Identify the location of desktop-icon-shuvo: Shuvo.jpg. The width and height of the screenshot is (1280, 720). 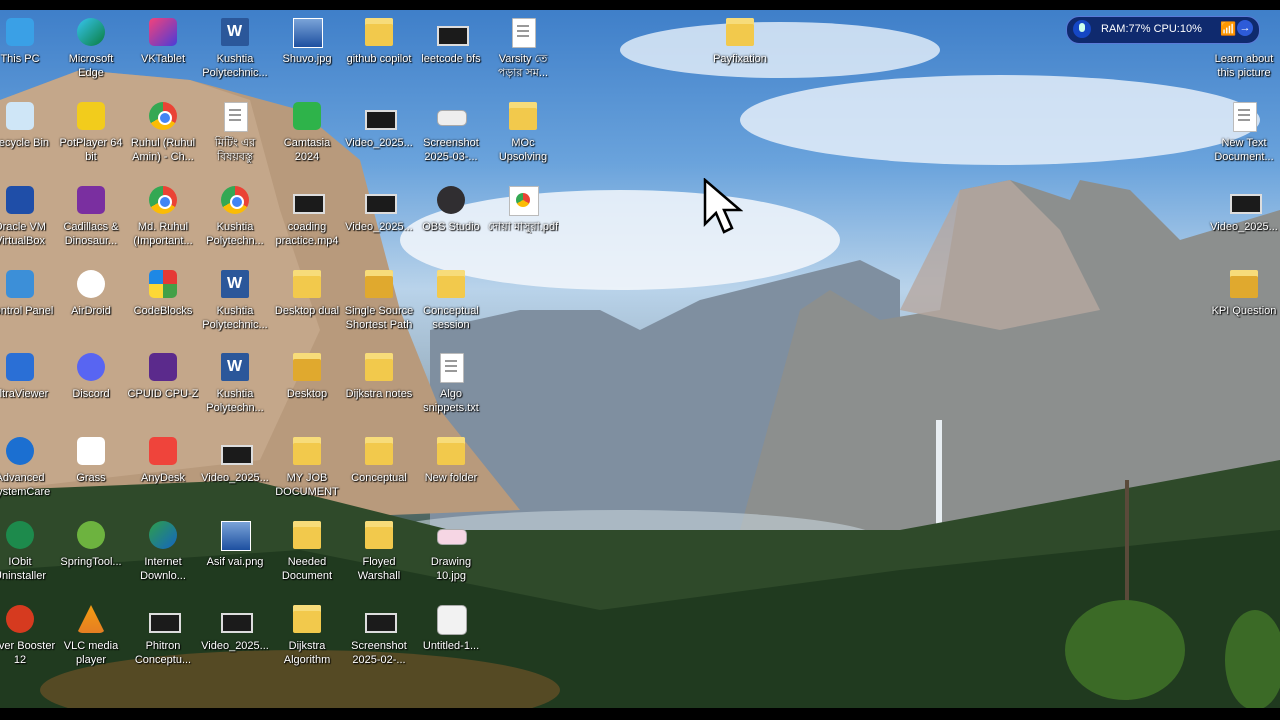
(307, 52).